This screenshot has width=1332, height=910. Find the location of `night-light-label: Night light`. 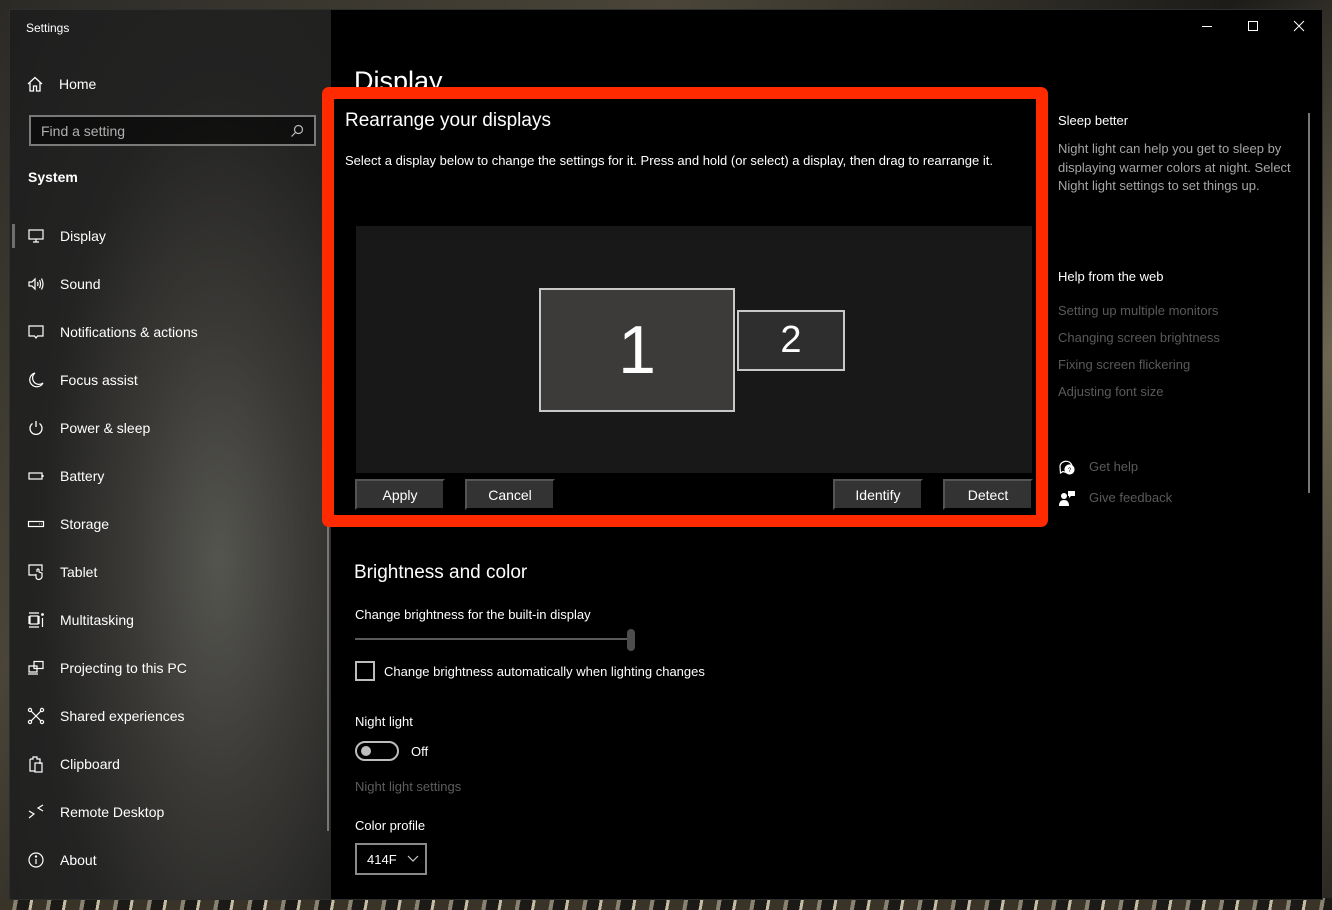

night-light-label: Night light is located at coordinates (384, 721).